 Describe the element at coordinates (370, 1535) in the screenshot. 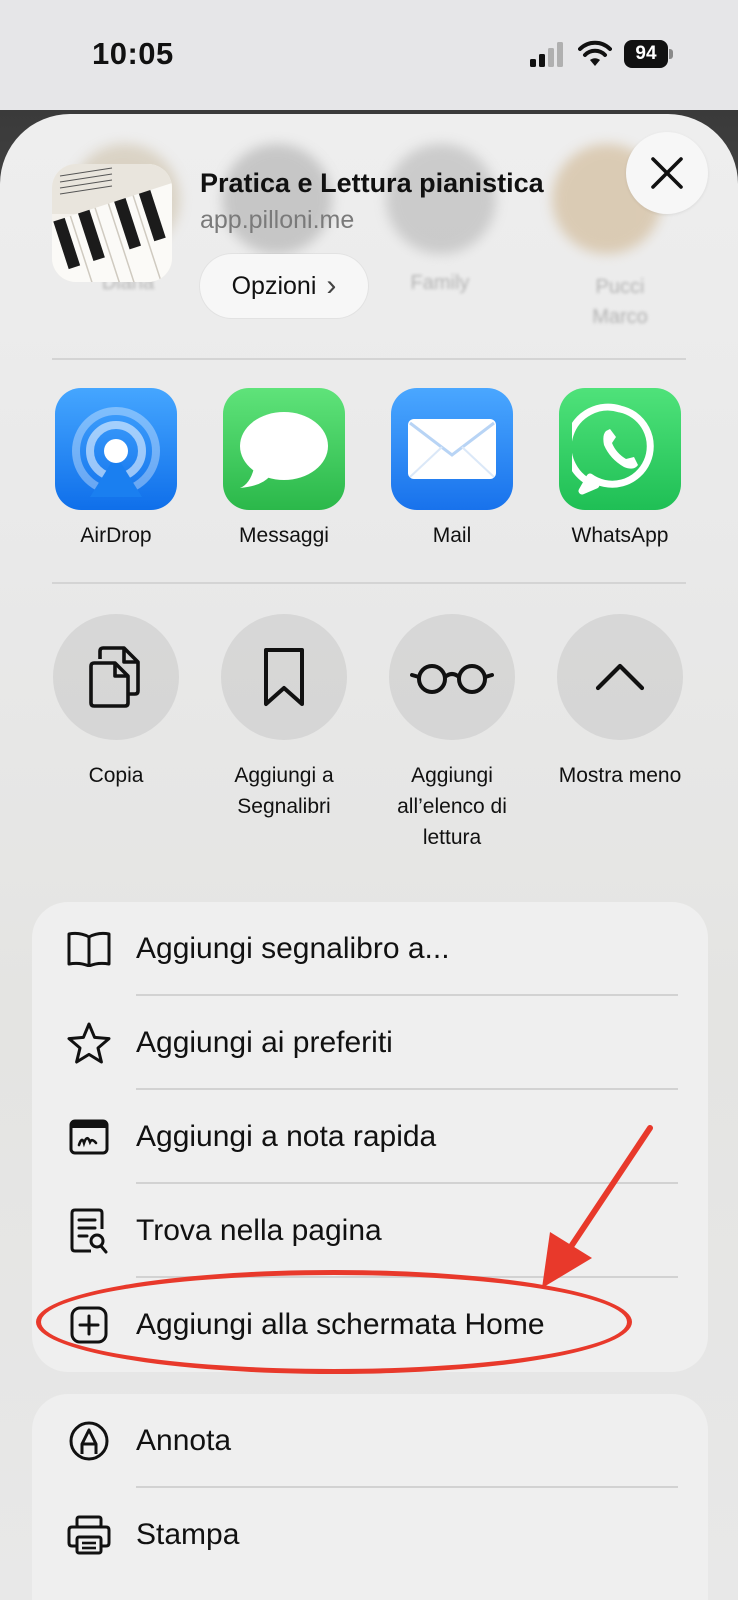

I see `menu-item-print: Stampa` at that location.